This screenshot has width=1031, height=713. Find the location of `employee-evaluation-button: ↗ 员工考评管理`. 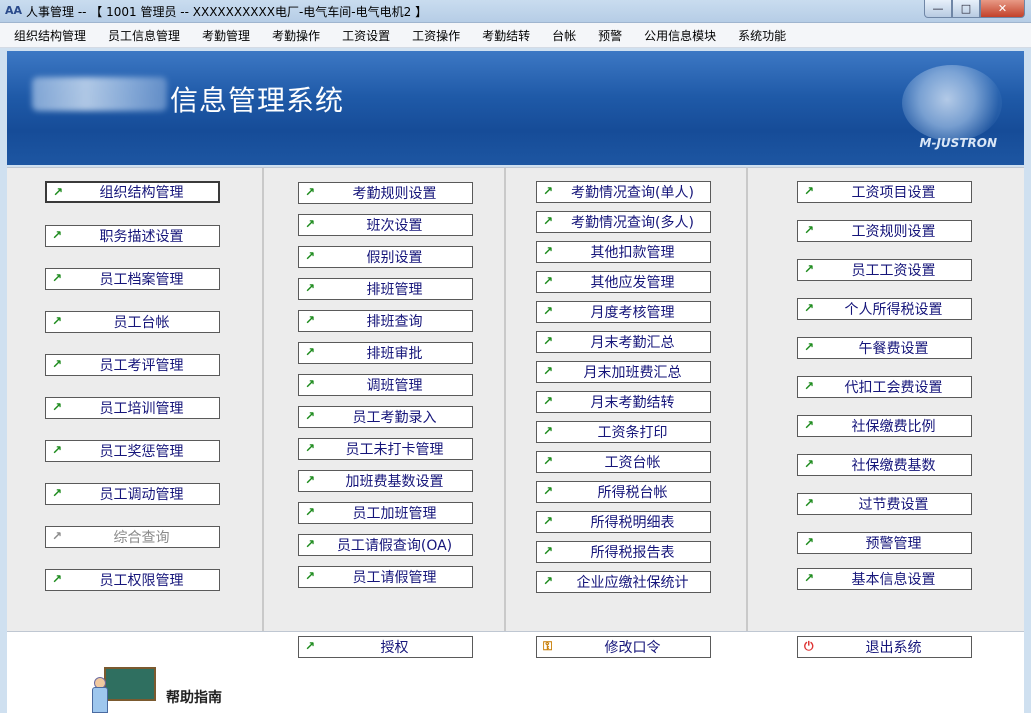

employee-evaluation-button: ↗ 员工考评管理 is located at coordinates (132, 365).